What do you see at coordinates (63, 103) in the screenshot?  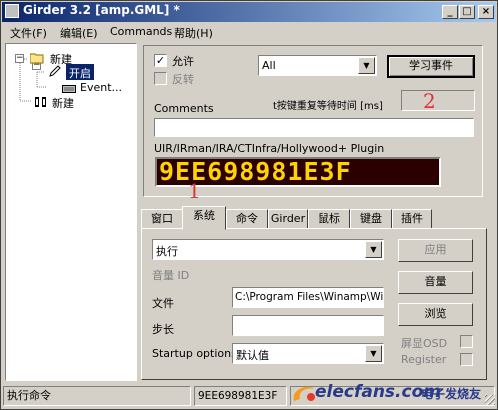 I see `tree-item-label: 新建` at bounding box center [63, 103].